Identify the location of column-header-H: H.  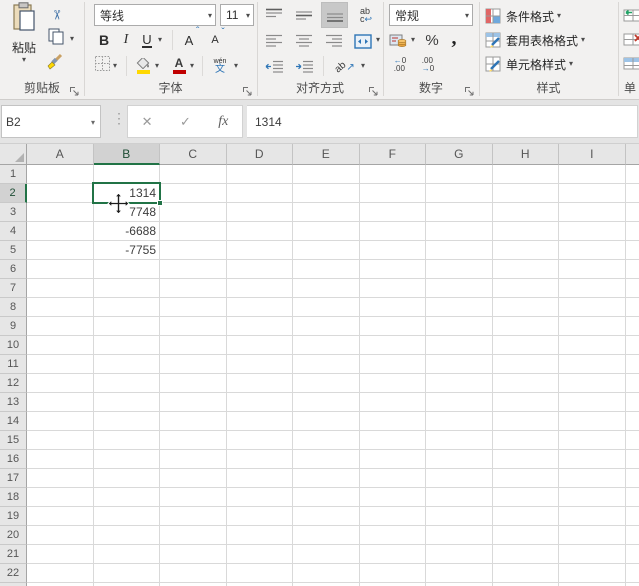
(525, 154).